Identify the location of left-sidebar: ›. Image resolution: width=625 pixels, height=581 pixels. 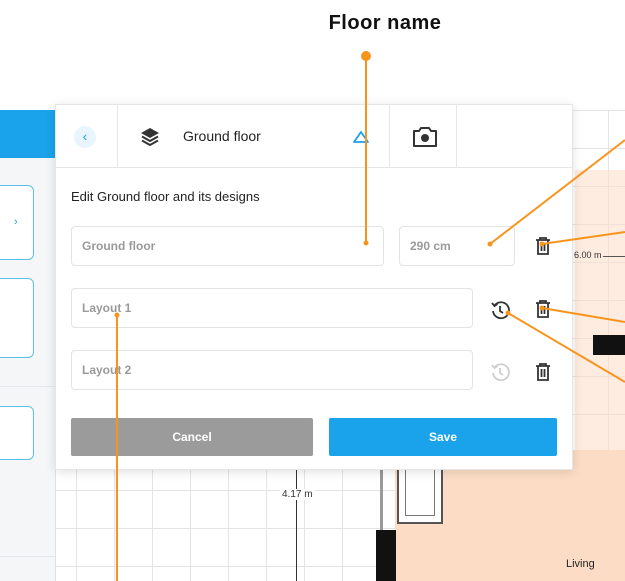
(28, 345).